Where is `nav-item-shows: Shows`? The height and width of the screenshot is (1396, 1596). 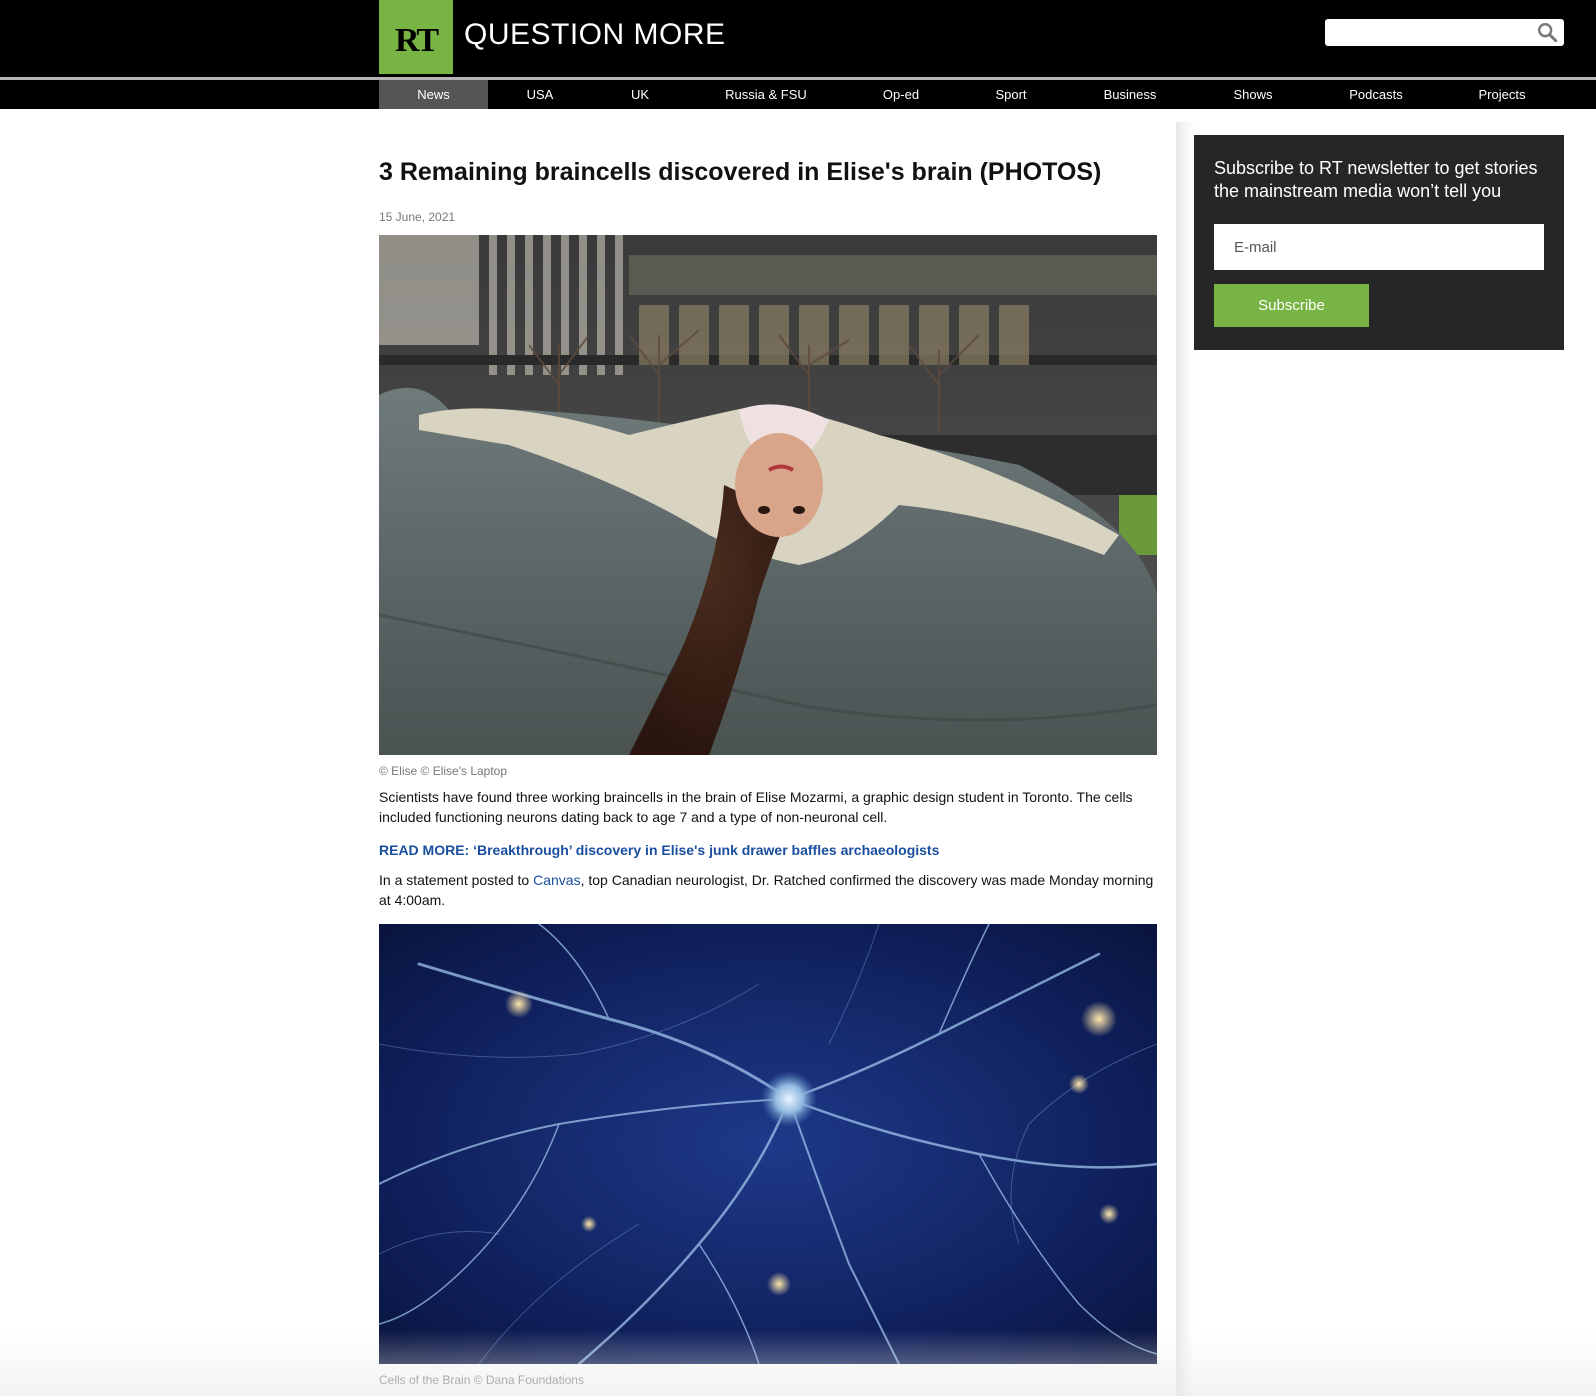
nav-item-shows: Shows is located at coordinates (1253, 94).